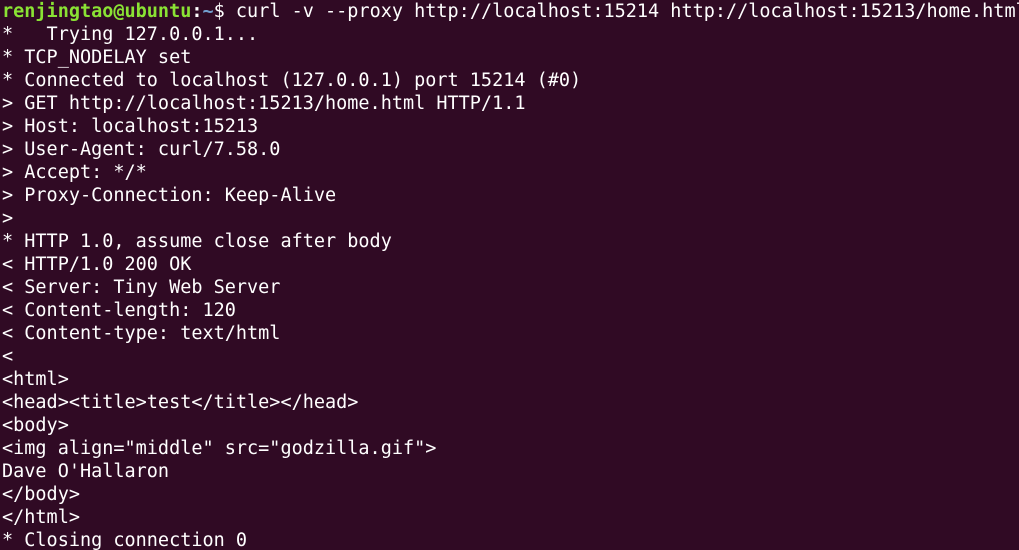 This screenshot has width=1019, height=550. What do you see at coordinates (180, 402) in the screenshot?
I see `output-line: <head><title>test</title></head>` at bounding box center [180, 402].